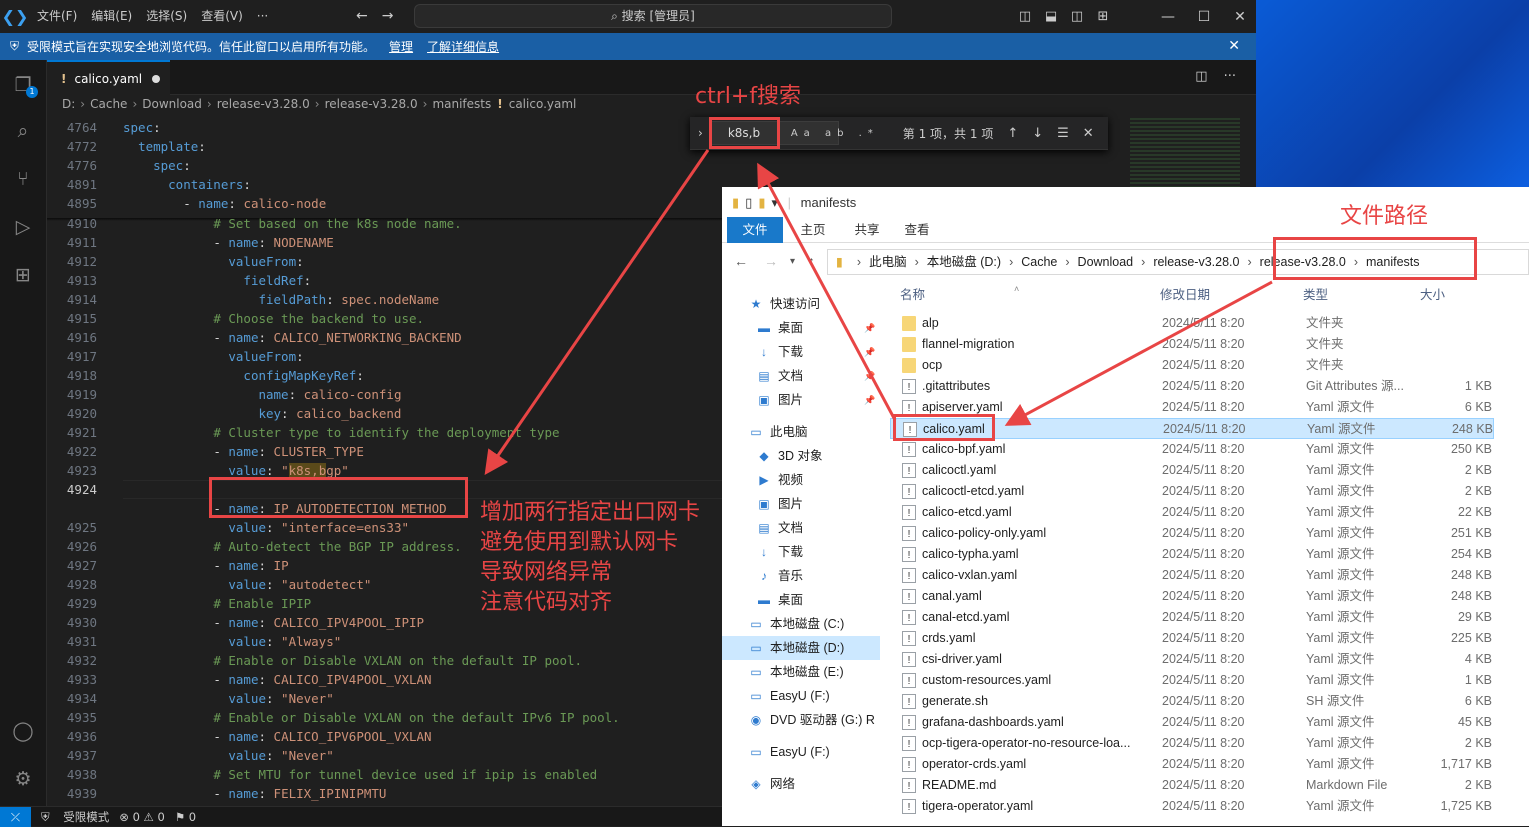  Describe the element at coordinates (243, 375) in the screenshot. I see `code-line: configMapKeyRef:` at that location.